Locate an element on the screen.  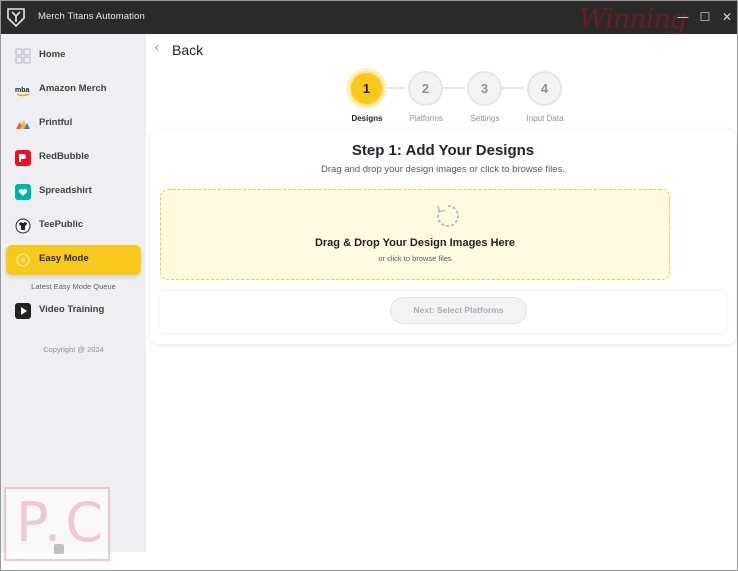
play-icon is located at coordinates (23, 311).